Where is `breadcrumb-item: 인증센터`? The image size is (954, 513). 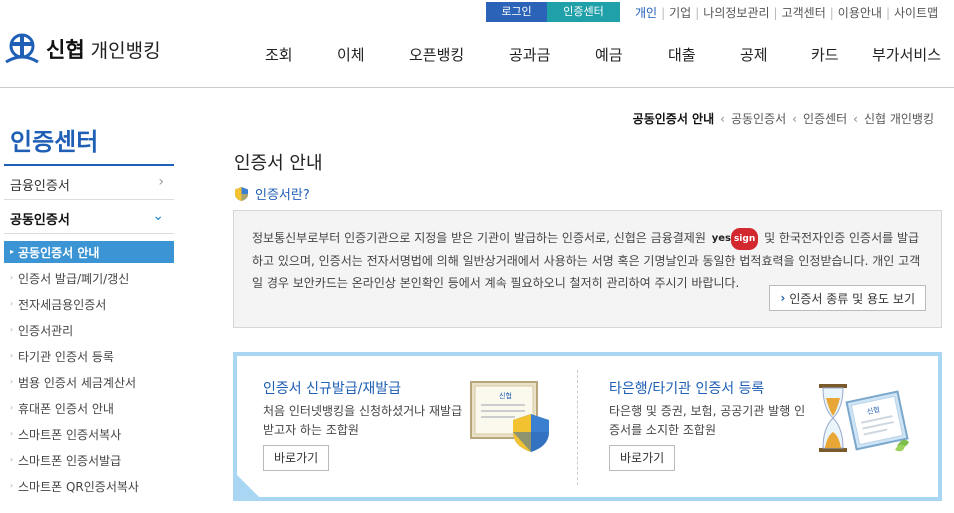 breadcrumb-item: 인증센터 is located at coordinates (825, 118).